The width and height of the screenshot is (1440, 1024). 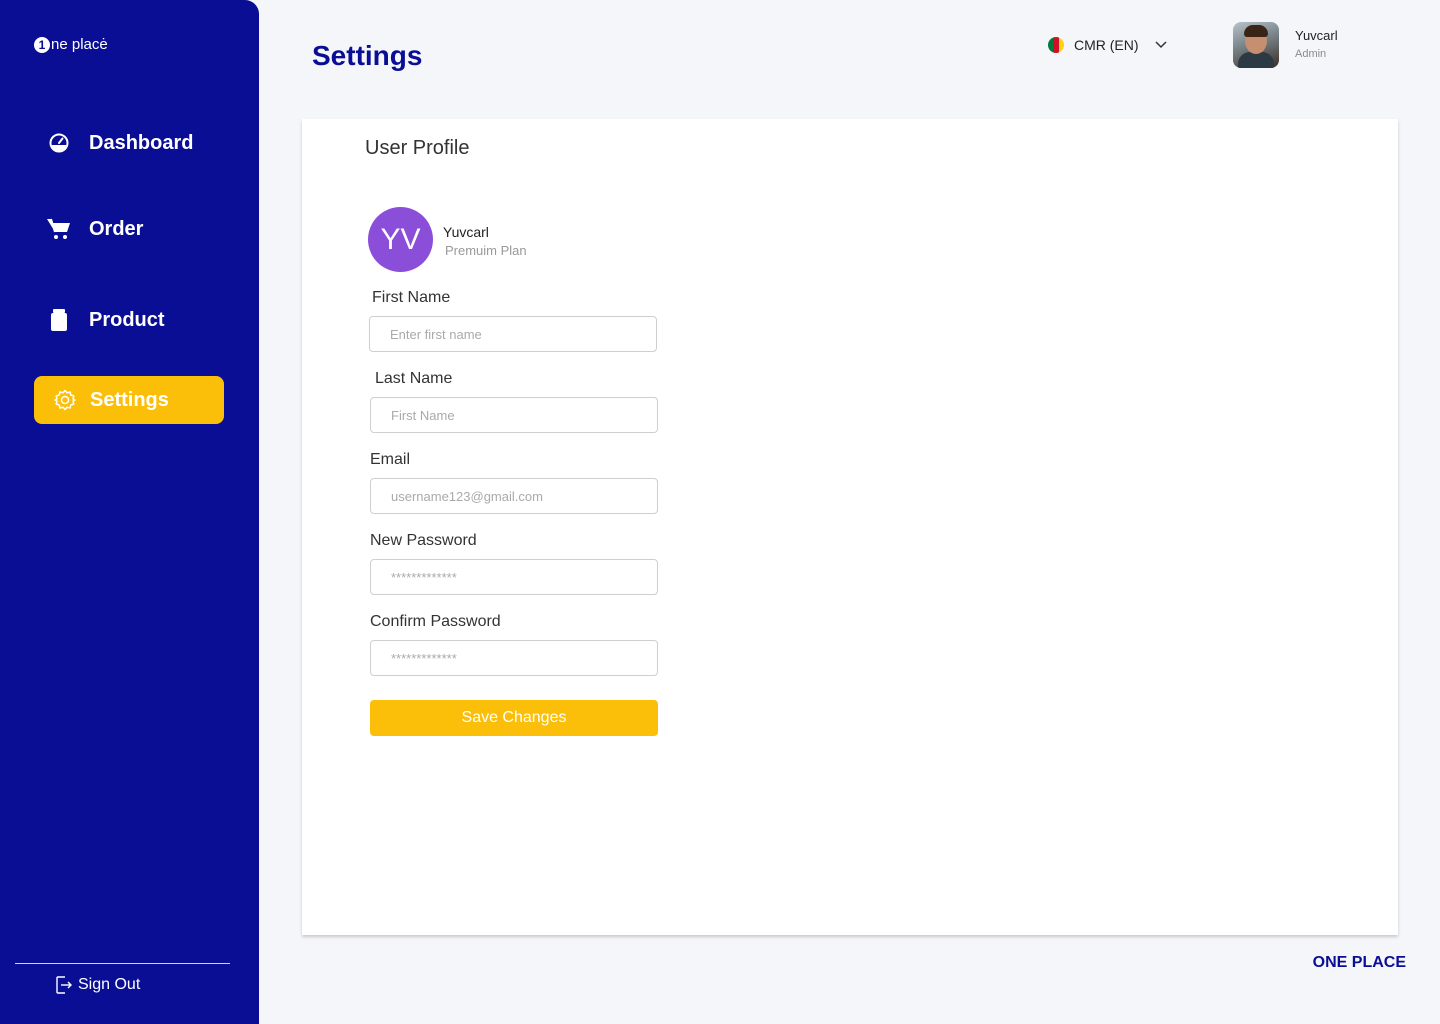 I want to click on cameroon-flag-icon, so click(x=1056, y=45).